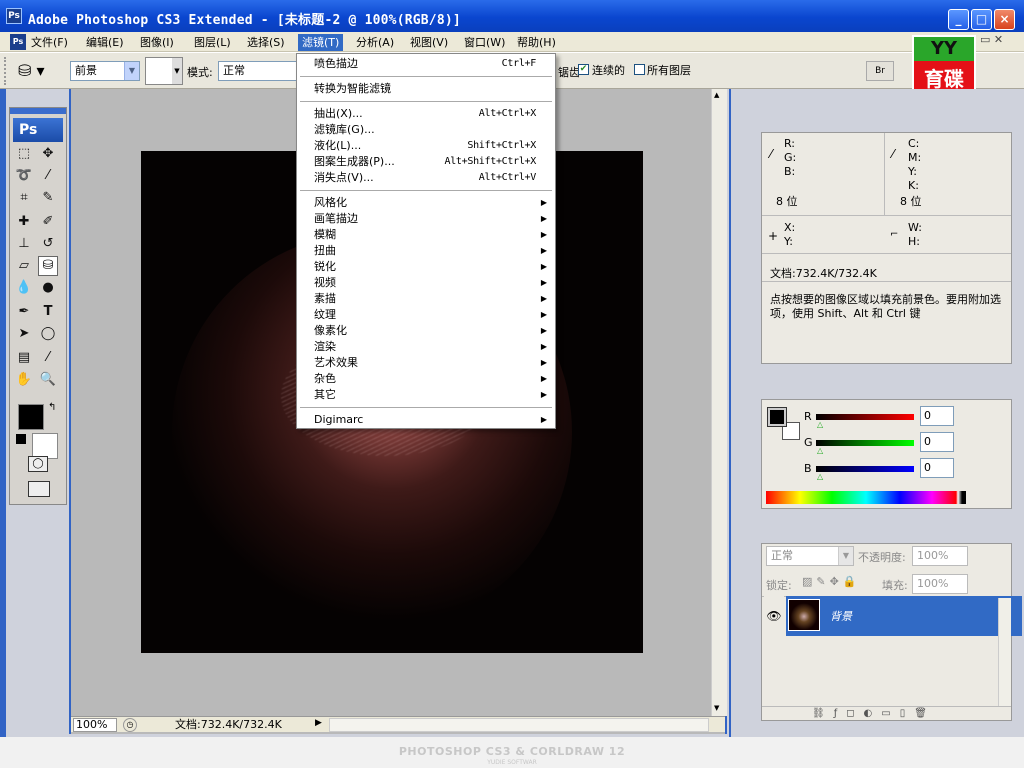 The height and width of the screenshot is (768, 1024). I want to click on blue-slider-thumb: △, so click(820, 476).